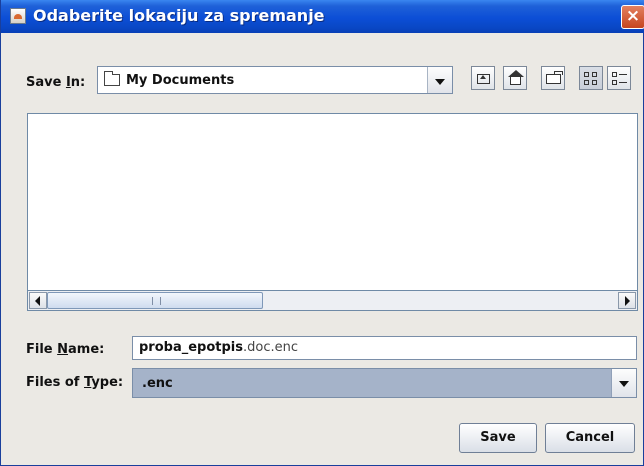  I want to click on file-name-extension: .doc.enc, so click(271, 347).